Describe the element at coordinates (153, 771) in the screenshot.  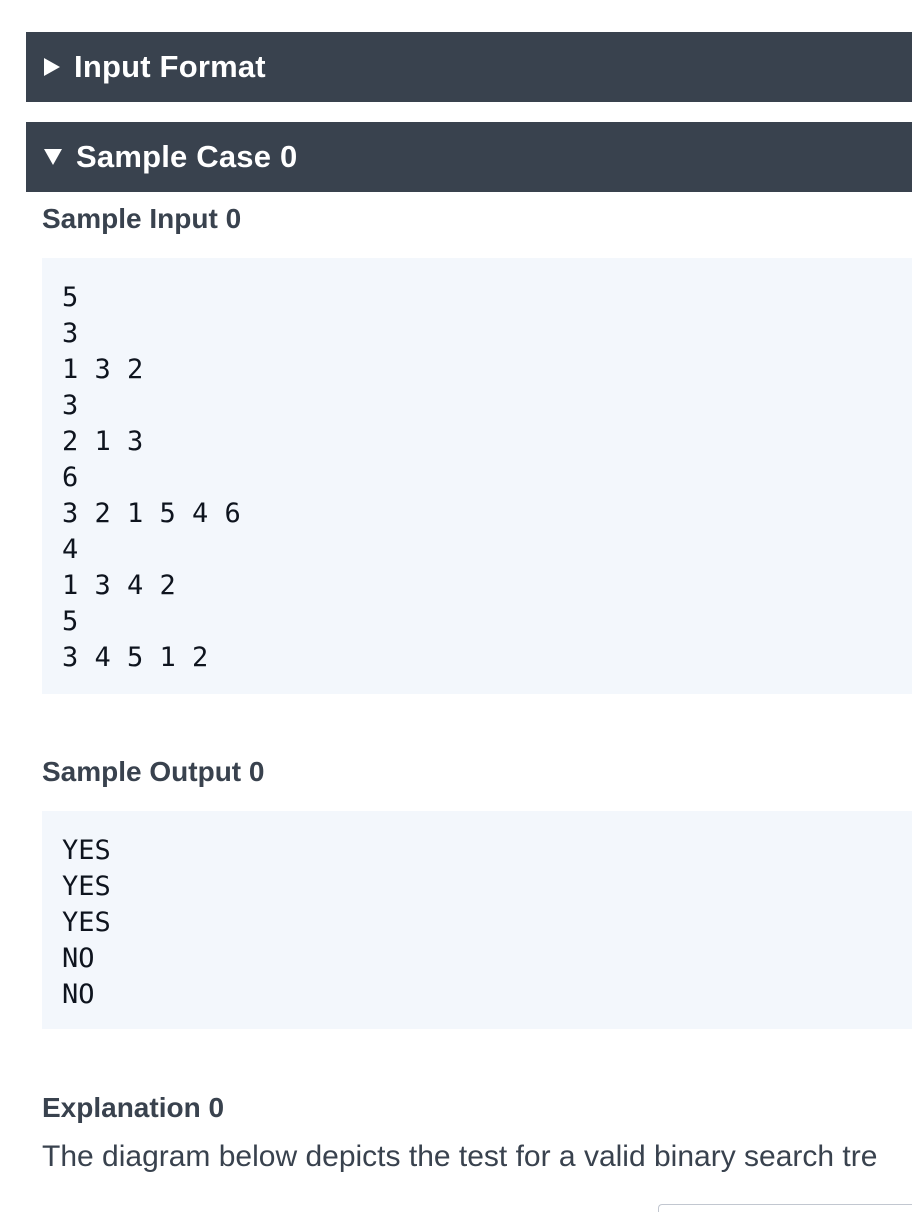
I see `sample-output-heading: Sample Output 0` at that location.